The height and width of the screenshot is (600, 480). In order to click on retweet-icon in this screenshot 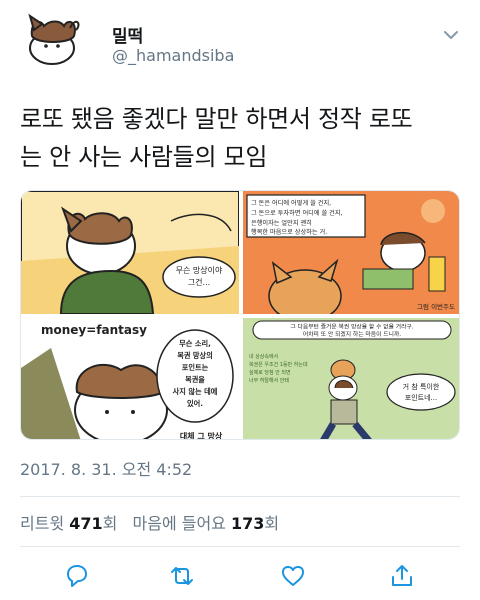, I will do `click(182, 576)`.